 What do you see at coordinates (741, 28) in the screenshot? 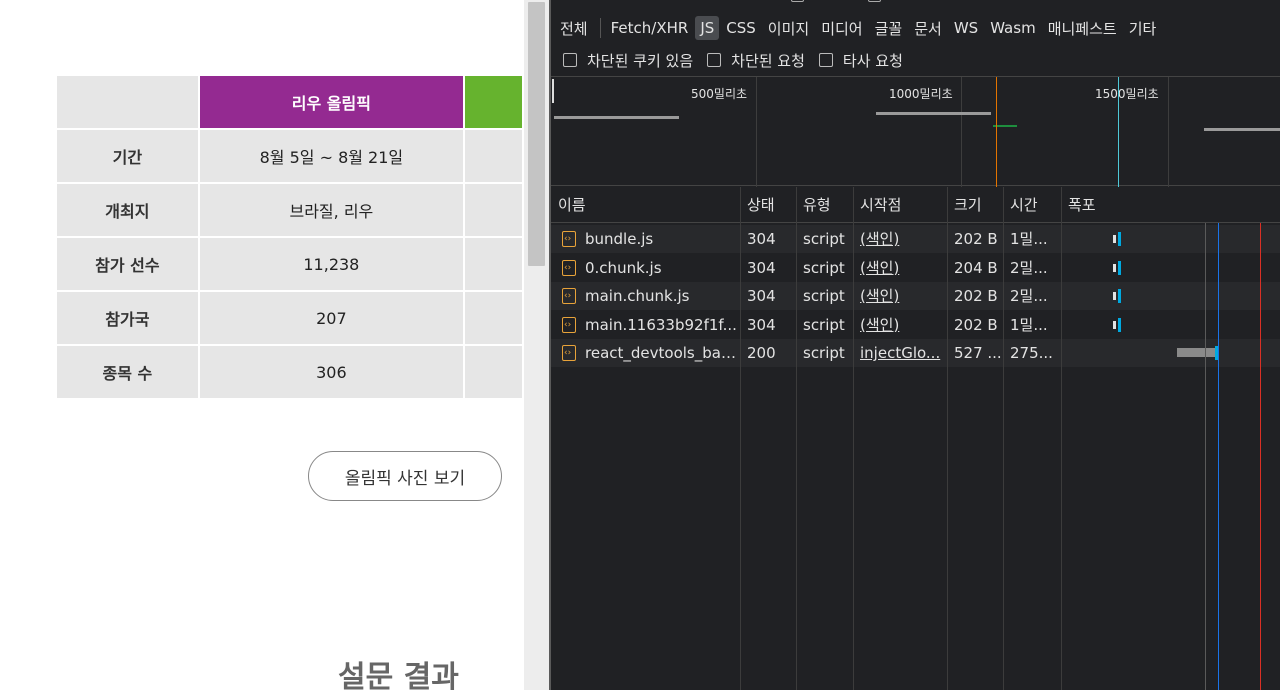
I see `filter-type-3: CSS` at bounding box center [741, 28].